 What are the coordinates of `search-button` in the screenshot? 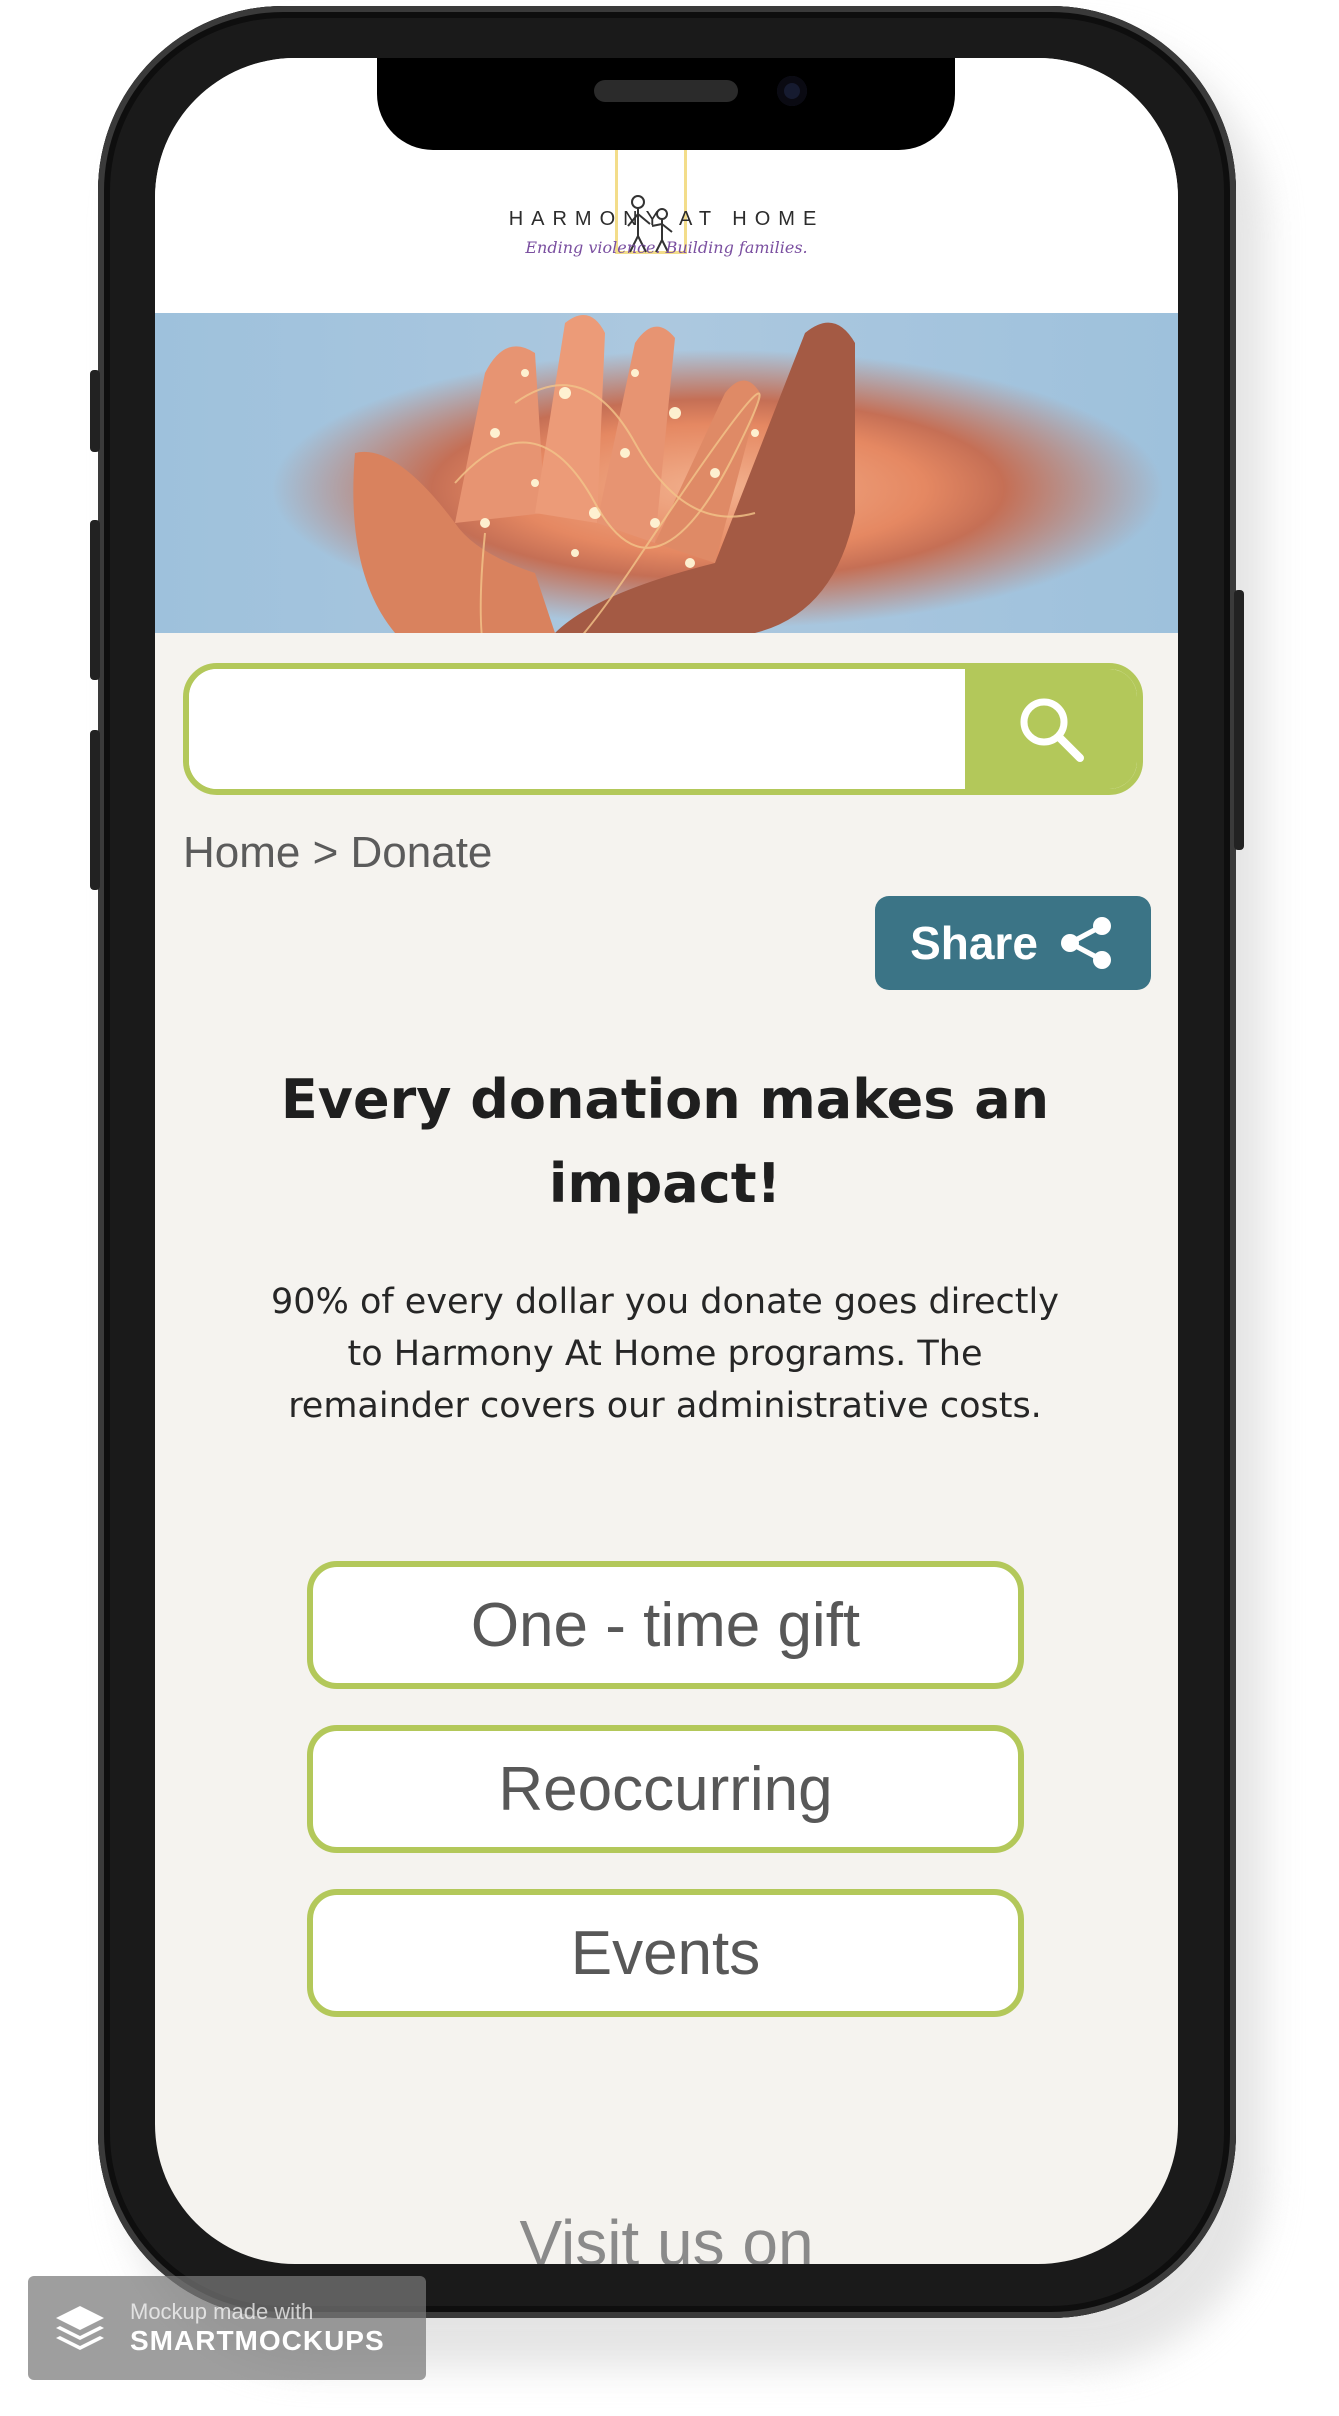 It's located at (1051, 729).